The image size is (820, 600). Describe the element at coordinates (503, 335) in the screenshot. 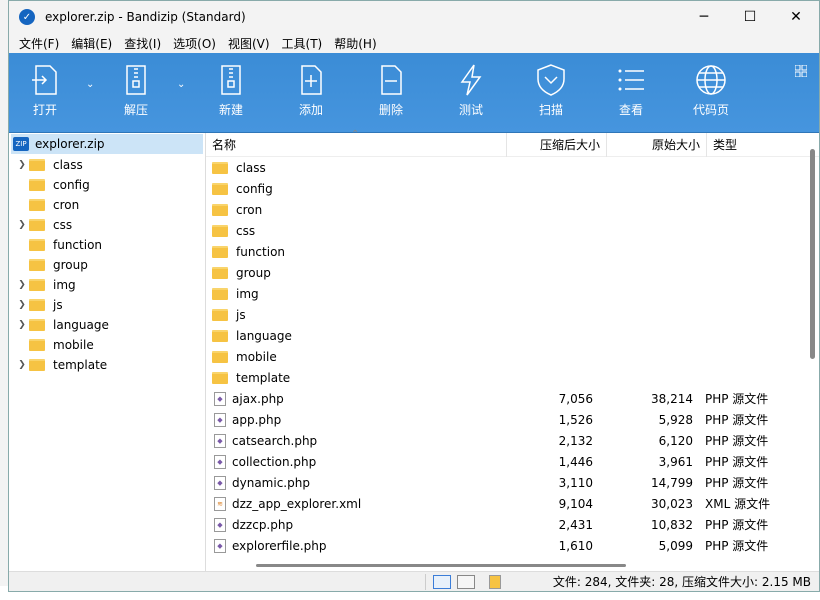

I see `file-row: language` at that location.